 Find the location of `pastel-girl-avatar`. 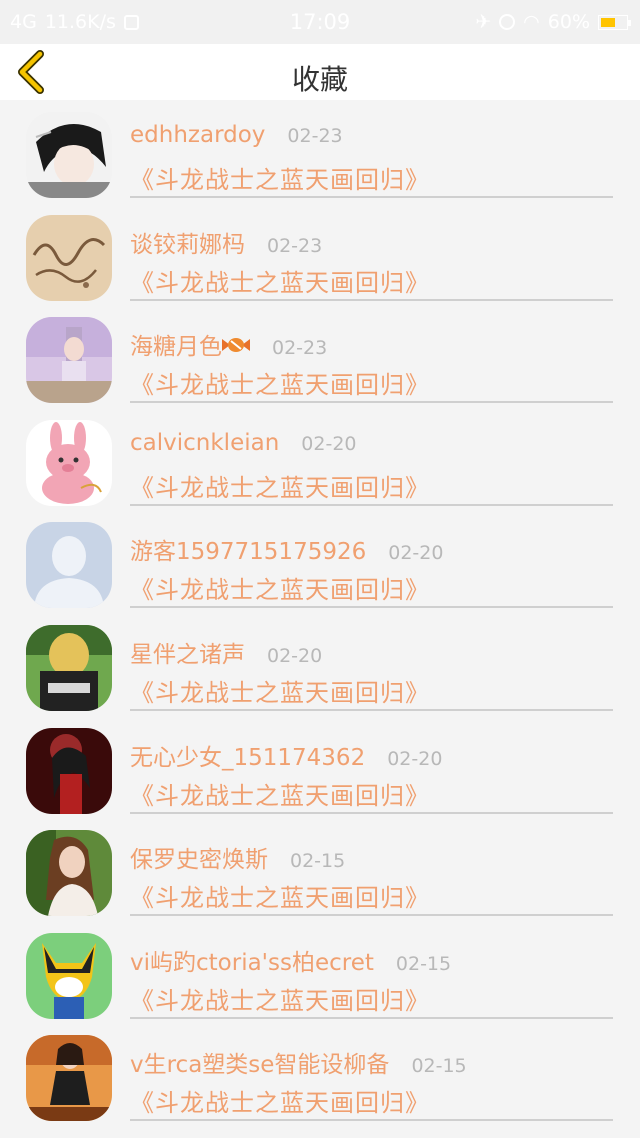

pastel-girl-avatar is located at coordinates (69, 360).